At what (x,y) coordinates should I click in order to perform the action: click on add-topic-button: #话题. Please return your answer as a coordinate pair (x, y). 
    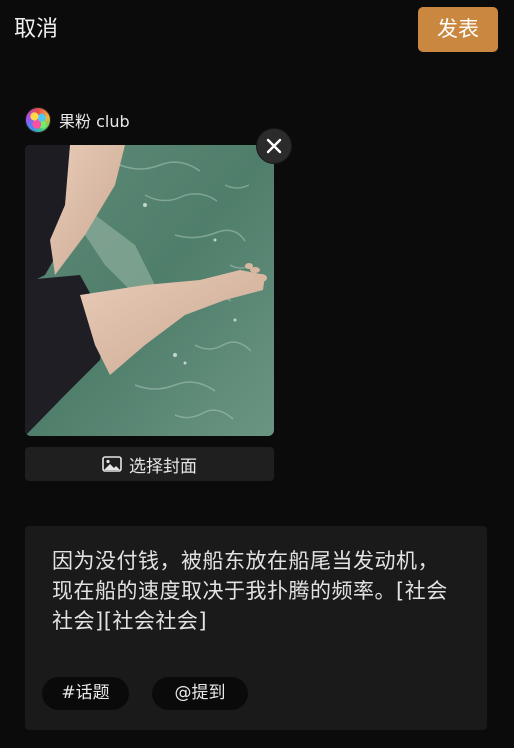
    Looking at the image, I should click on (85, 693).